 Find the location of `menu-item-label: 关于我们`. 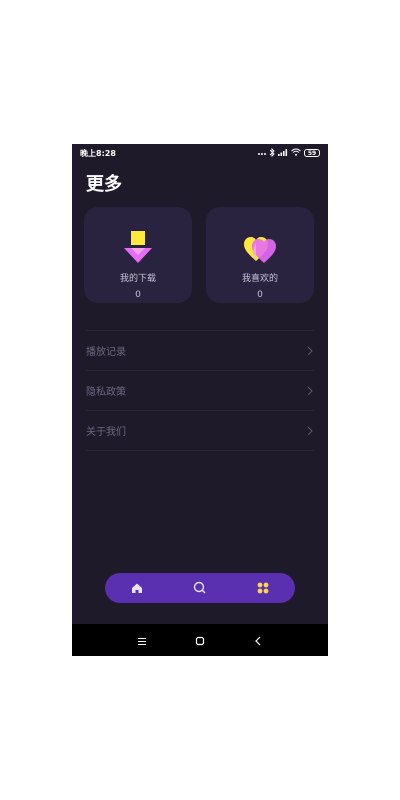

menu-item-label: 关于我们 is located at coordinates (106, 432).